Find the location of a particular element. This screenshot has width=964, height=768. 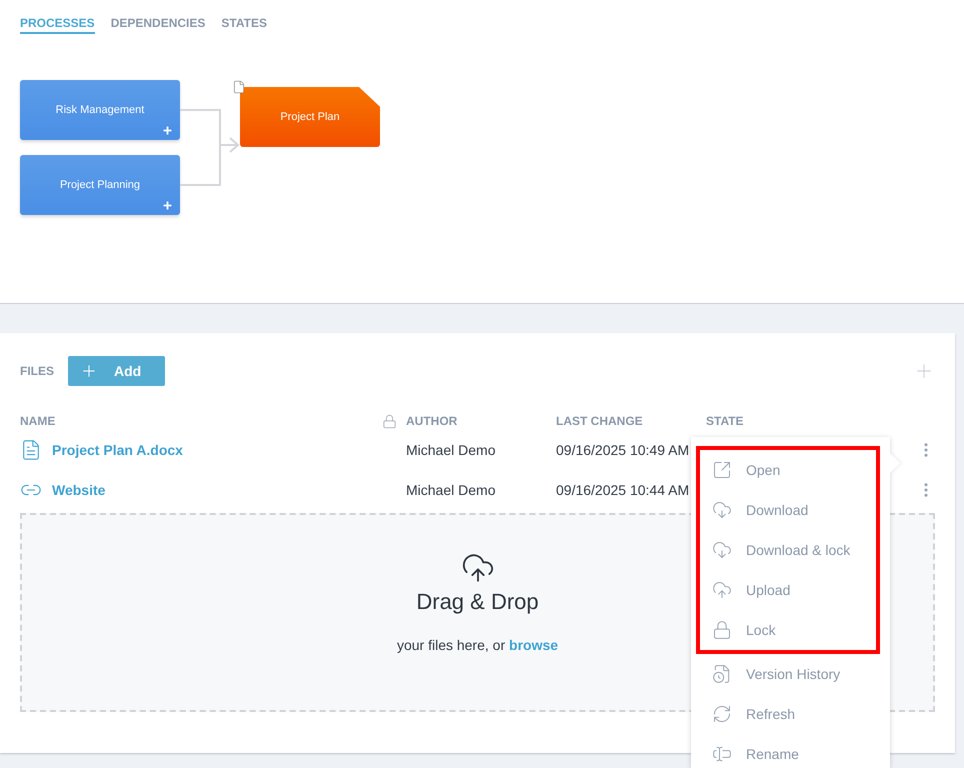

menu-item: Open is located at coordinates (788, 470).